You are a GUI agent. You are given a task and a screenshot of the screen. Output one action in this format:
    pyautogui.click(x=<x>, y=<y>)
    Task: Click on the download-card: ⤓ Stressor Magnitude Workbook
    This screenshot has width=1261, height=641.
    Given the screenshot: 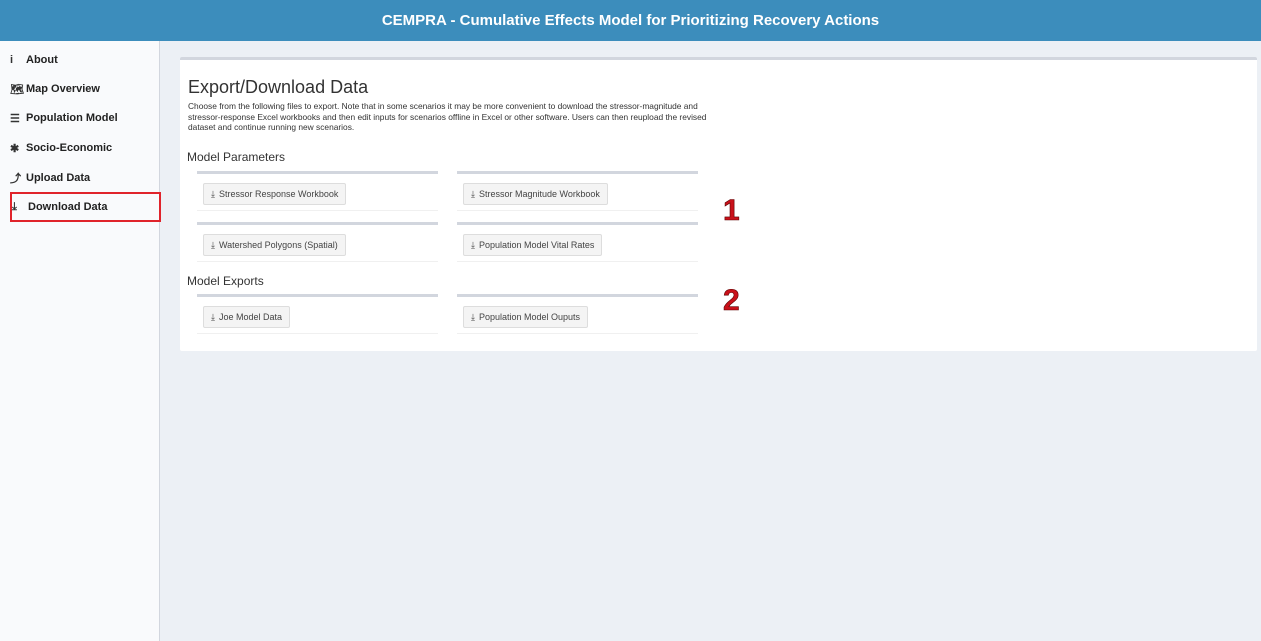 What is the action you would take?
    pyautogui.click(x=577, y=191)
    